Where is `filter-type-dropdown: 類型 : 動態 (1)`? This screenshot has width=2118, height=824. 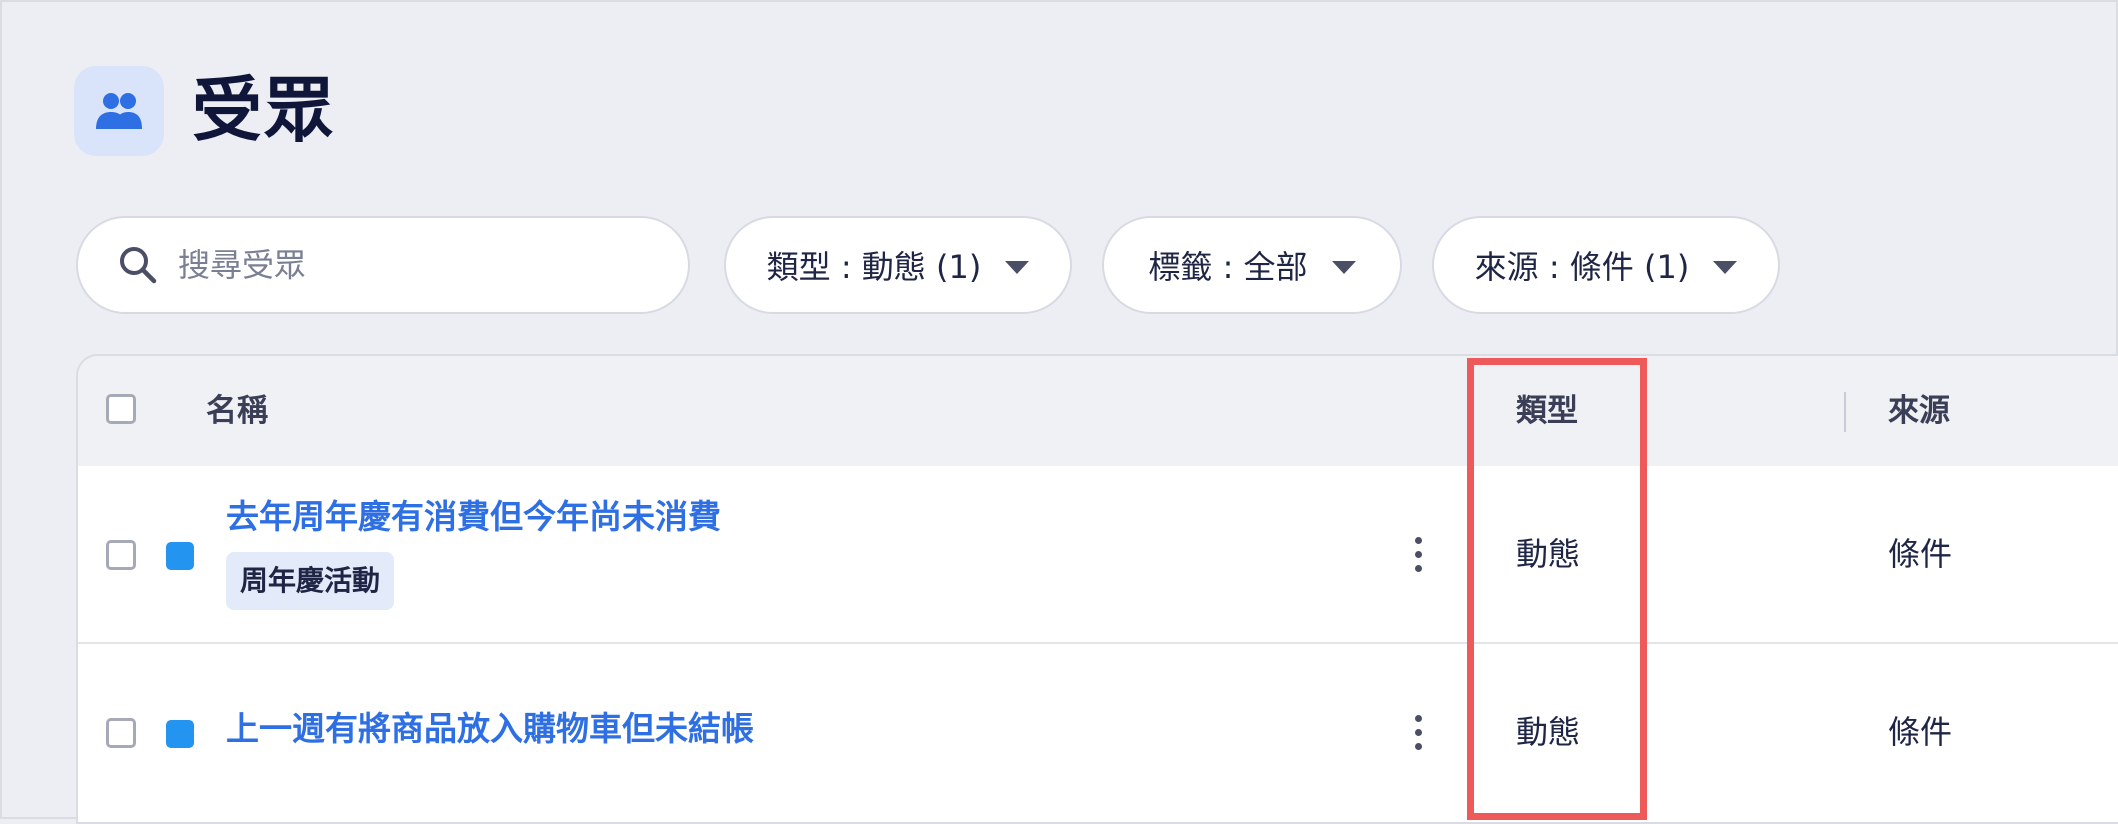
filter-type-dropdown: 類型 : 動態 (1) is located at coordinates (898, 265).